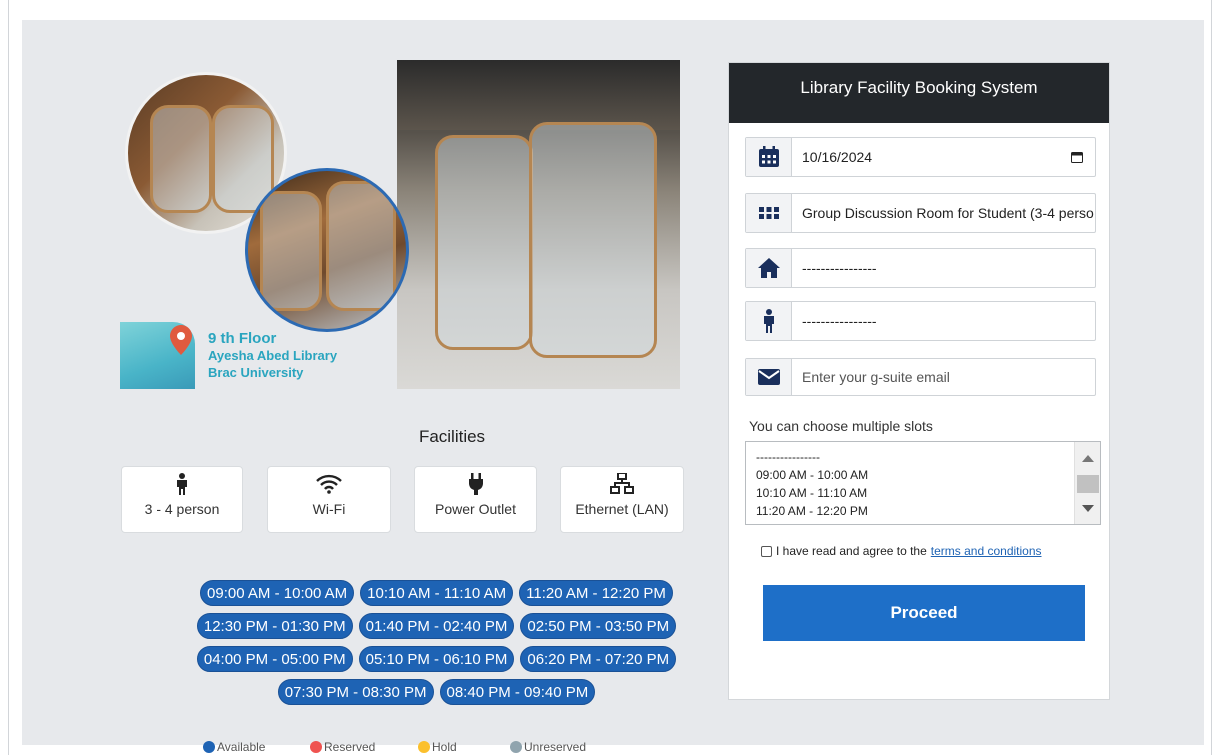 This screenshot has width=1220, height=755. I want to click on facility-label: 3 - 4 person, so click(182, 509).